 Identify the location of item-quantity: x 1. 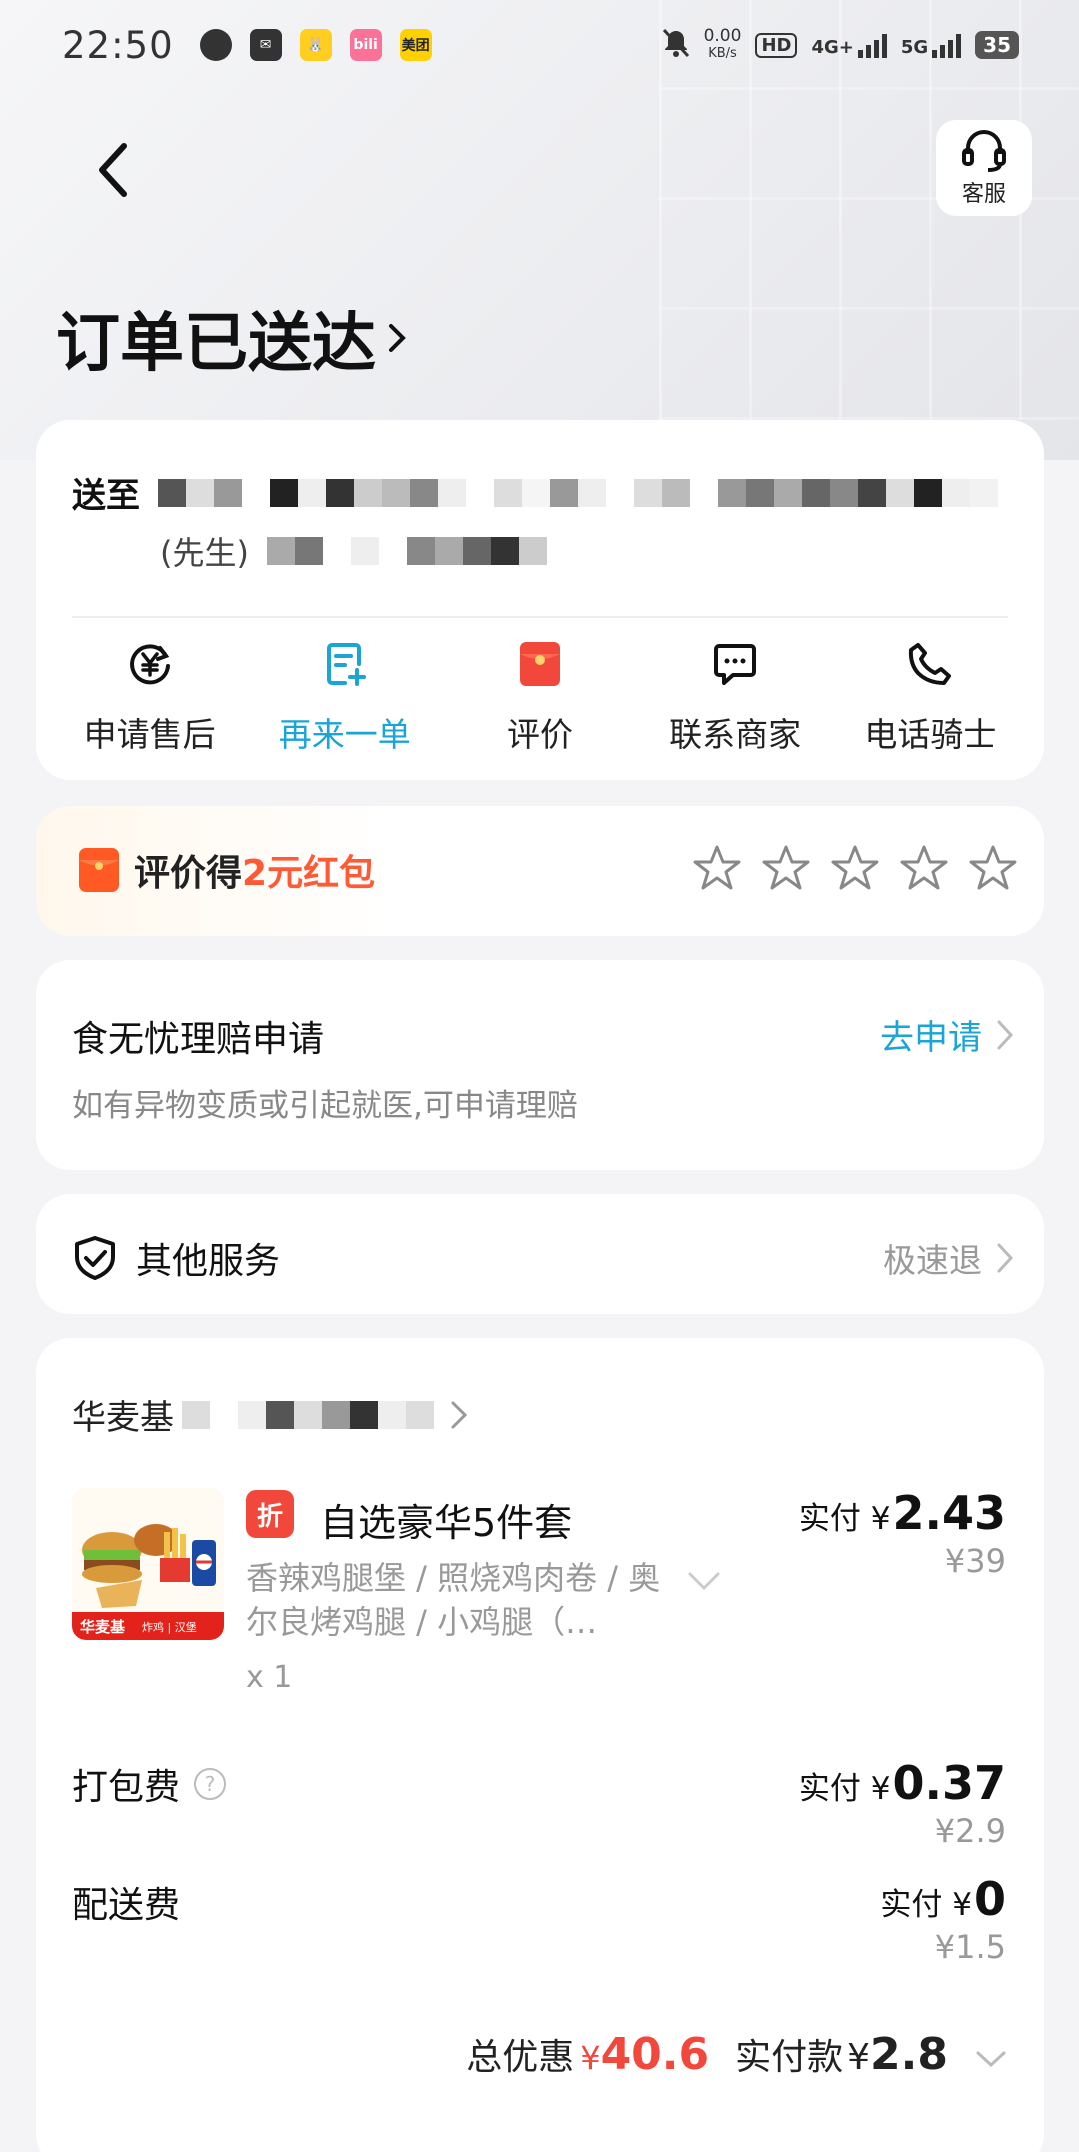
(269, 1677).